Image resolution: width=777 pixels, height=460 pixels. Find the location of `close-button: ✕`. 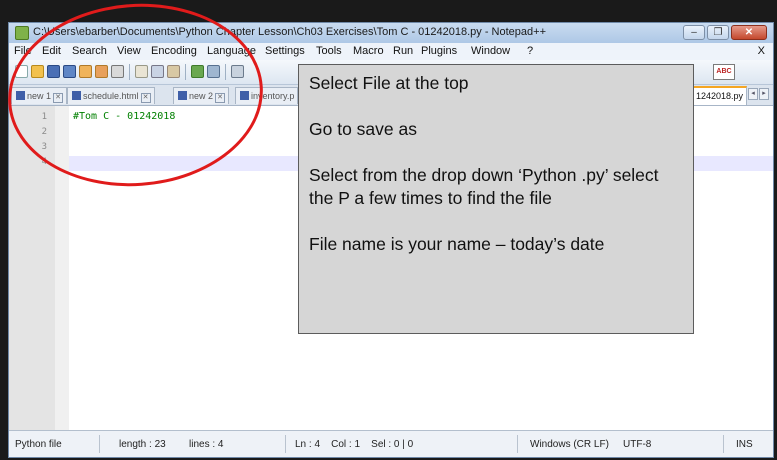

close-button: ✕ is located at coordinates (749, 32).